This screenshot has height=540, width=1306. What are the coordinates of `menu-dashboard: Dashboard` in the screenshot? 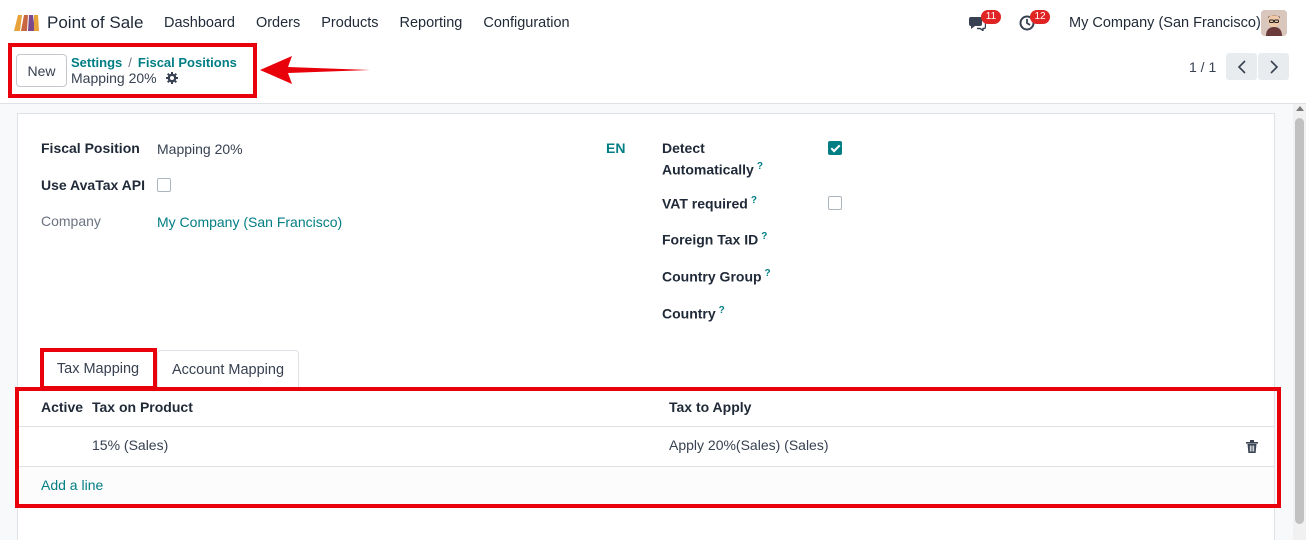 It's located at (199, 23).